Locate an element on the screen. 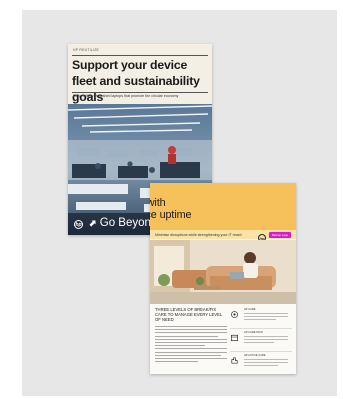 Image resolution: width=343 pixels, height=399 pixels. feature-hp-care-pack: HP CARE PACK is located at coordinates (261, 339).